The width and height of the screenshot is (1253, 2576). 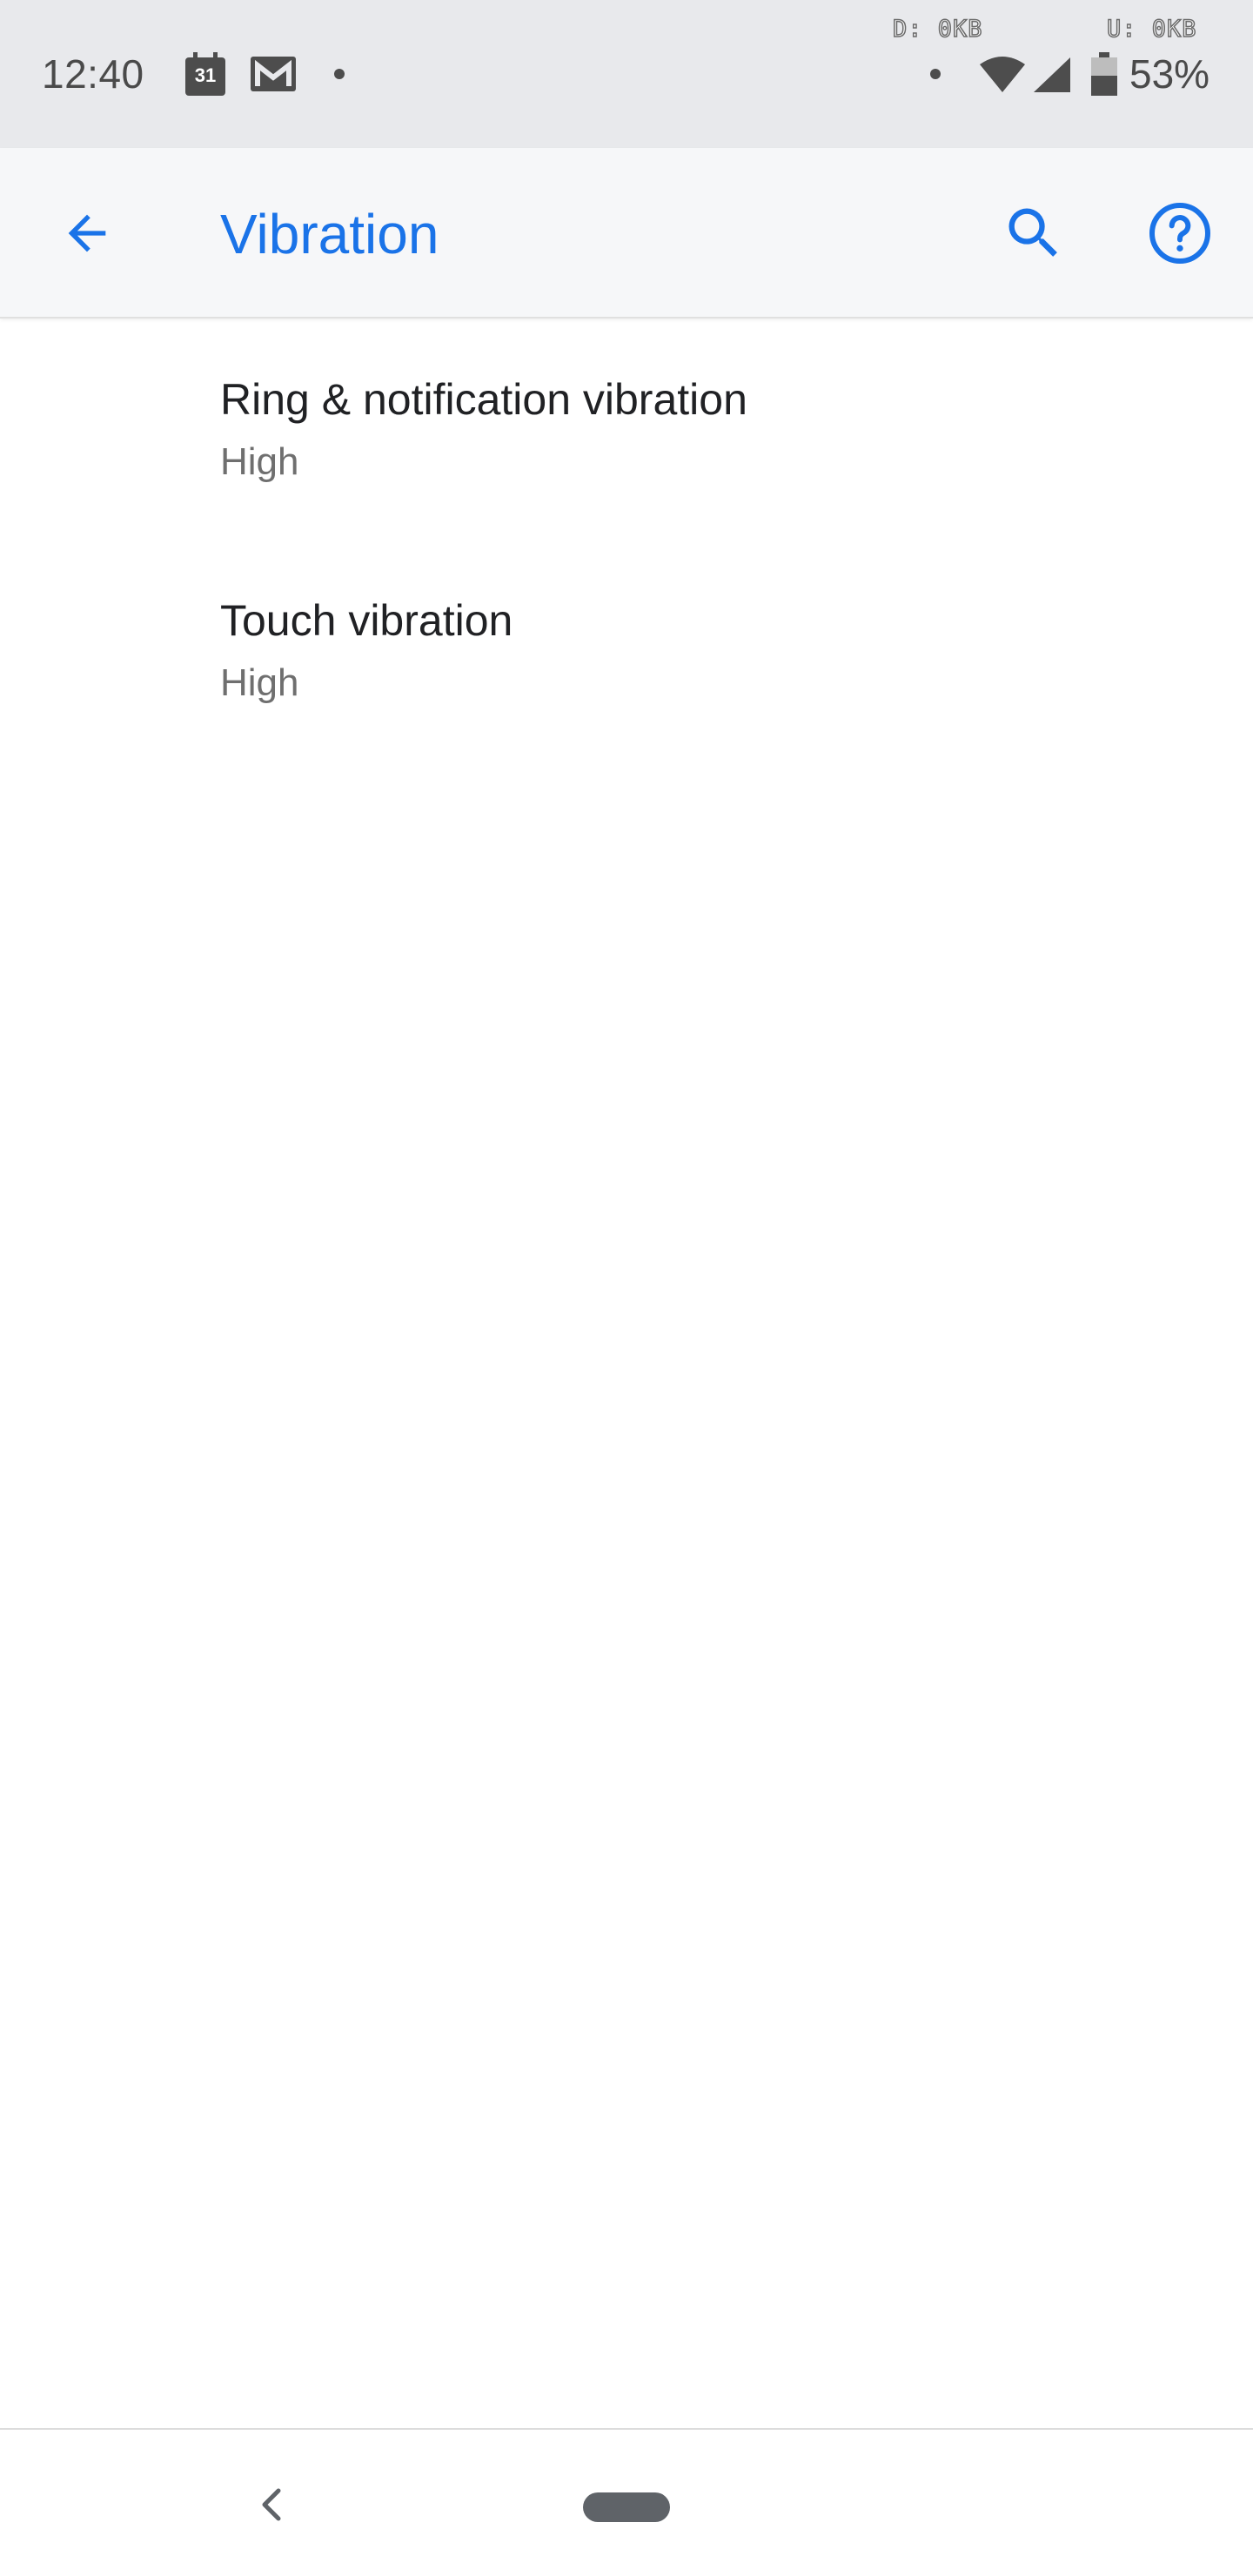 What do you see at coordinates (626, 429) in the screenshot?
I see `setting-ring-notification-vibration: Ring & notification vibration High` at bounding box center [626, 429].